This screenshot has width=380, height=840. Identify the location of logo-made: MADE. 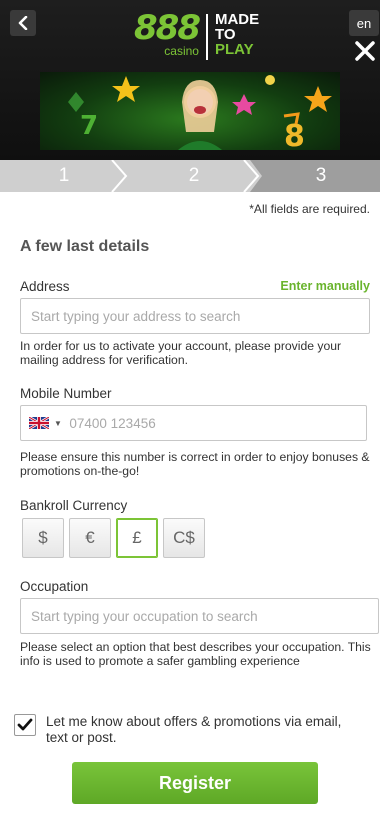
(237, 19).